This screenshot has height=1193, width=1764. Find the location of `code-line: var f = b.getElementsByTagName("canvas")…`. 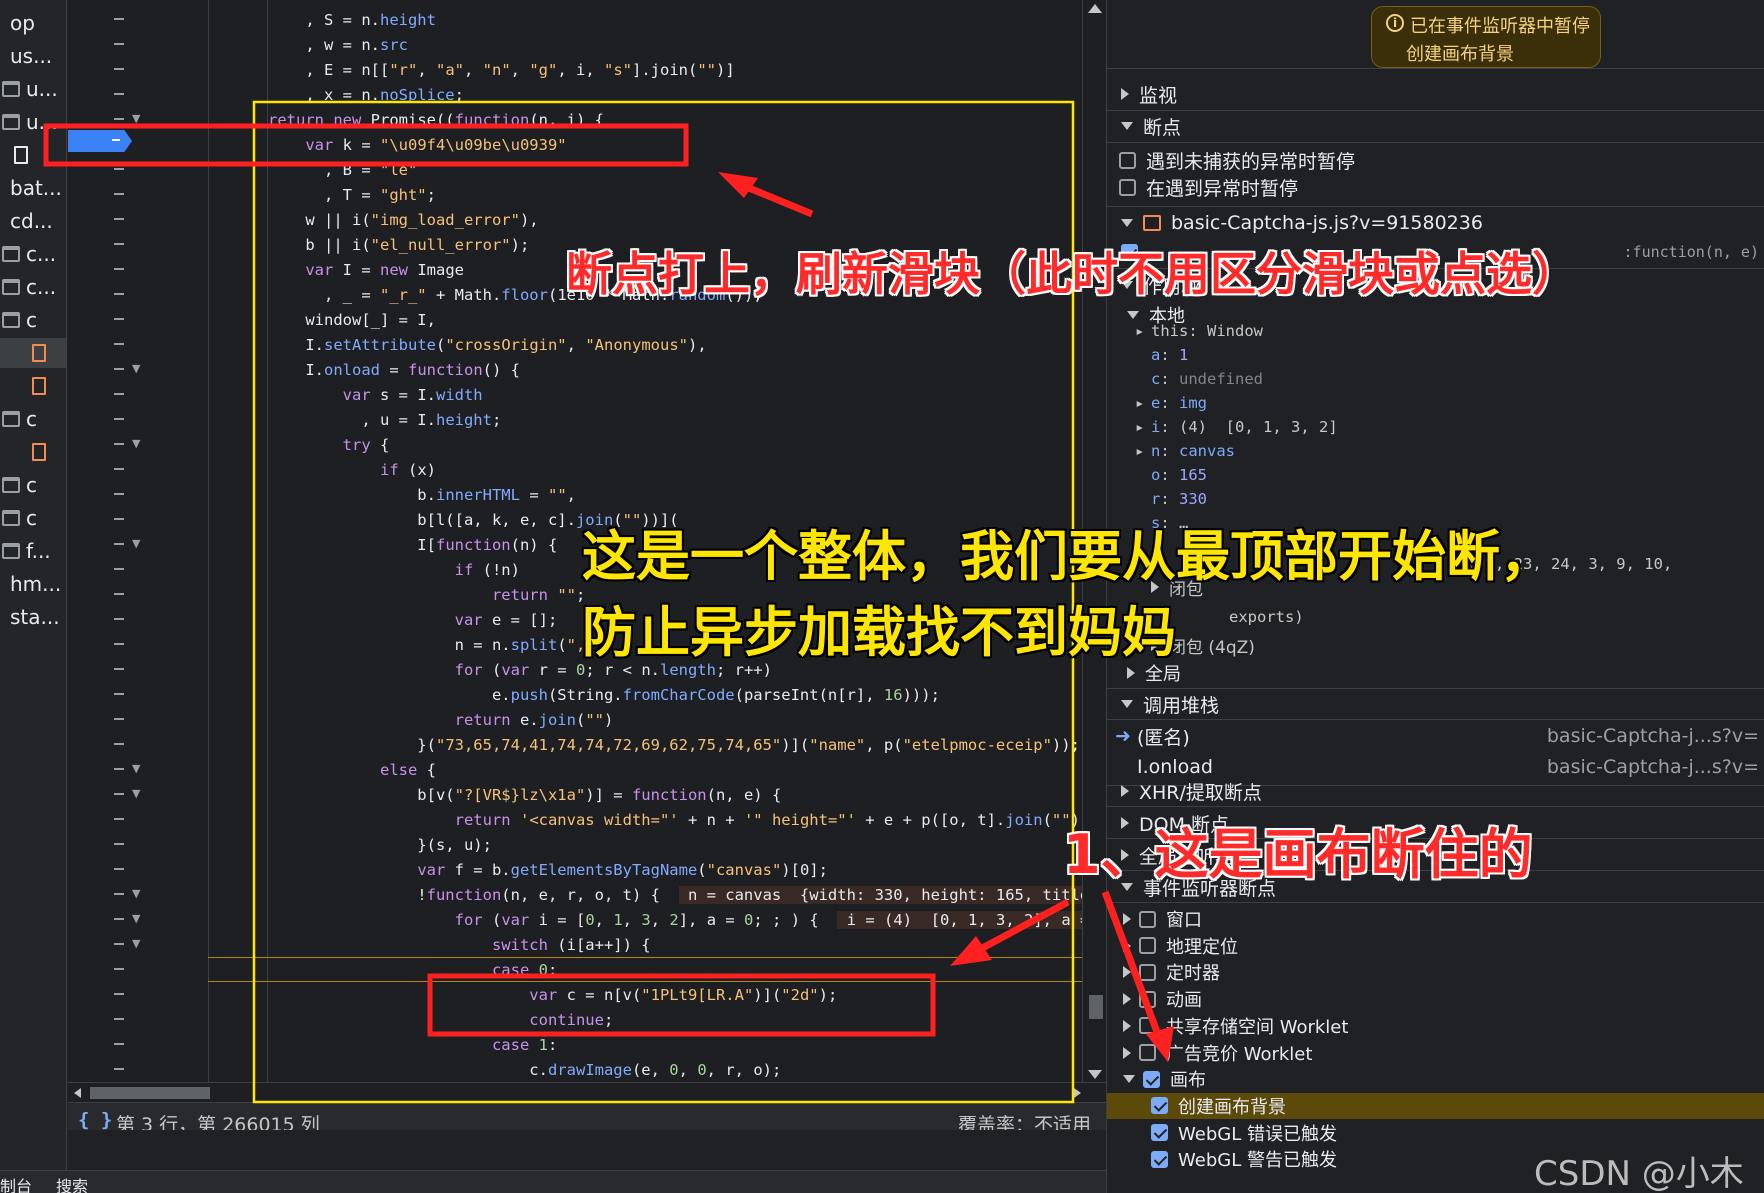

code-line: var f = b.getElementsByTagName("canvas")… is located at coordinates (548, 870).